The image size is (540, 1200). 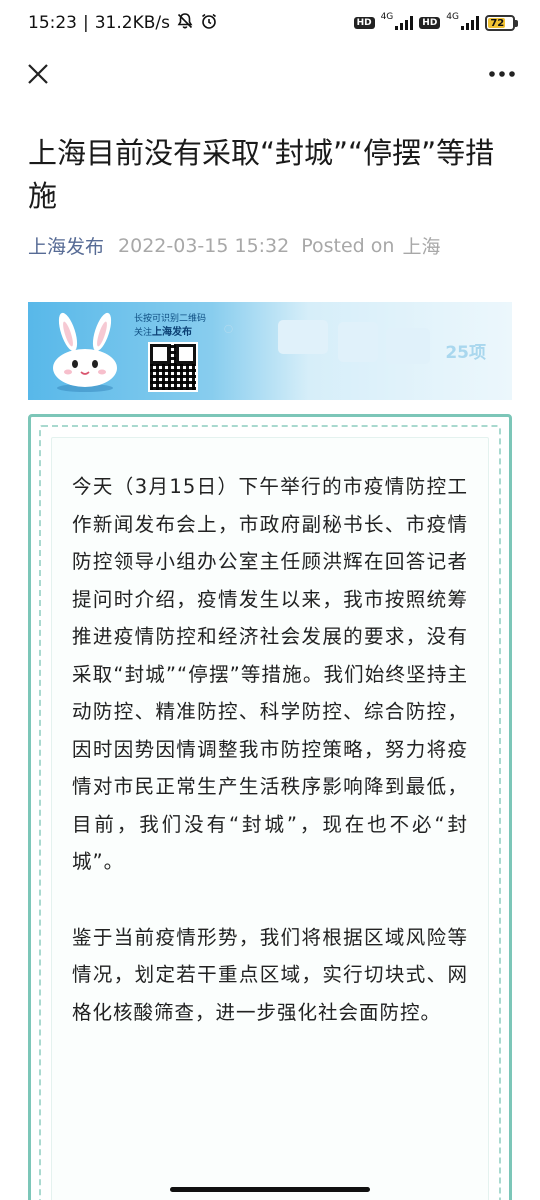 I want to click on article-meta: 上海发布 2022-03-15 15:32 Posted on 上海, so click(x=234, y=245).